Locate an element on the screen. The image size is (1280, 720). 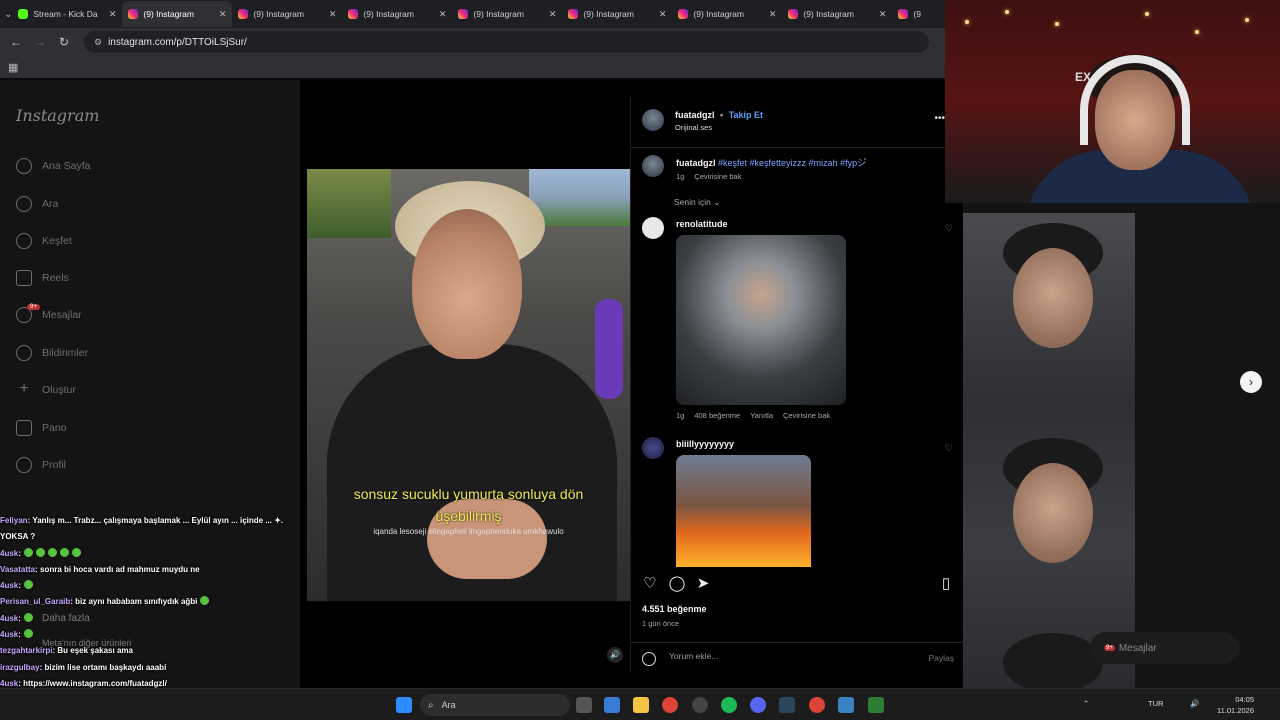
task-view-icon is located at coordinates (584, 705).